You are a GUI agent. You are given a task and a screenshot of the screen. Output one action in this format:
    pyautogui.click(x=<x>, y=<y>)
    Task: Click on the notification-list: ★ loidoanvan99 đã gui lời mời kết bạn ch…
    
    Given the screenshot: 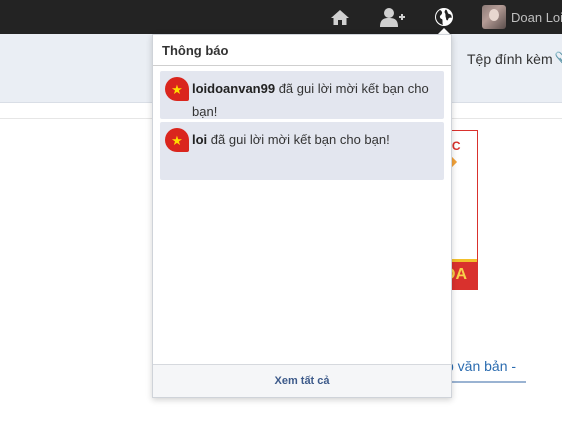 What is the action you would take?
    pyautogui.click(x=302, y=123)
    